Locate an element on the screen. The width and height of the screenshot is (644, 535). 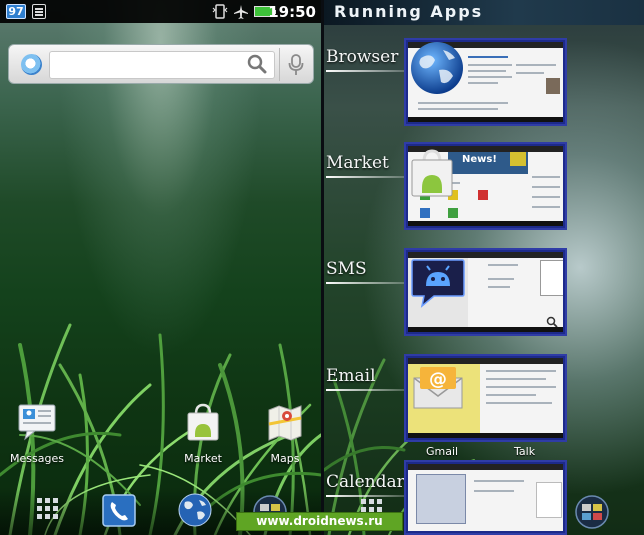
running-app-thumb-calendar is located at coordinates (485, 497).